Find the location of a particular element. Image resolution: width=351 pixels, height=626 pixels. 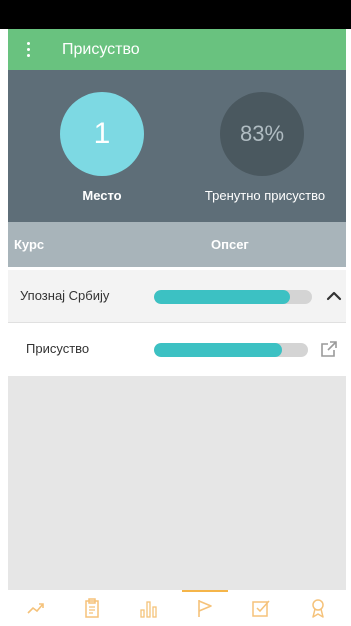

column-header-range: Опсег is located at coordinates (230, 244).